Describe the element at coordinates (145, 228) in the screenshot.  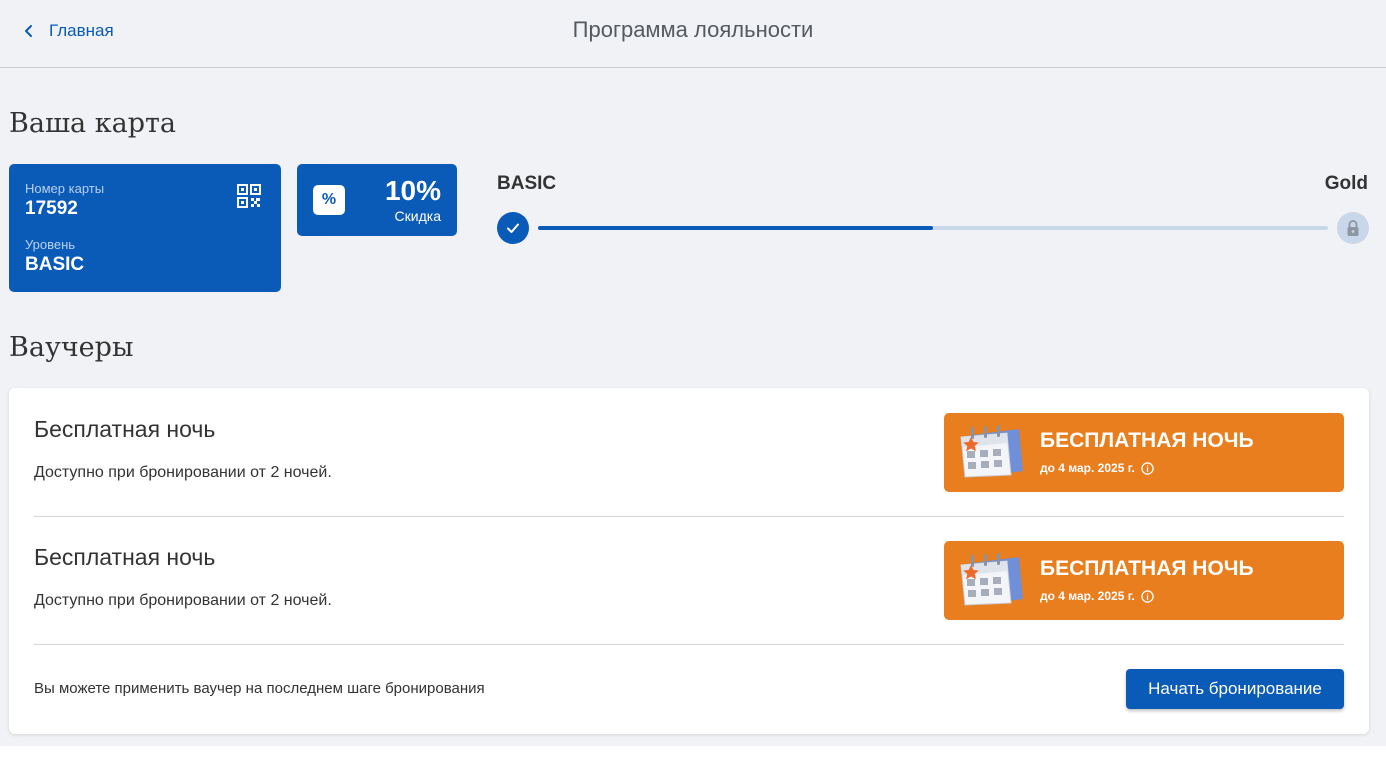
I see `loyalty-card: Номер карты 17592 Уровень BASIC` at that location.